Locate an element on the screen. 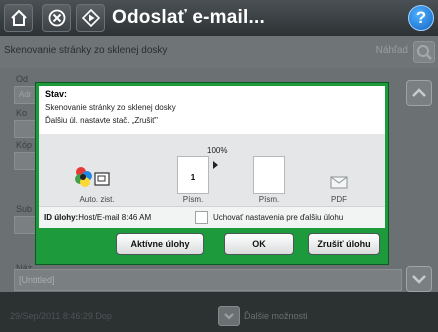 The image size is (438, 332). timestamp: 29/Sep/2011 8:46:29 Dop is located at coordinates (61, 316).